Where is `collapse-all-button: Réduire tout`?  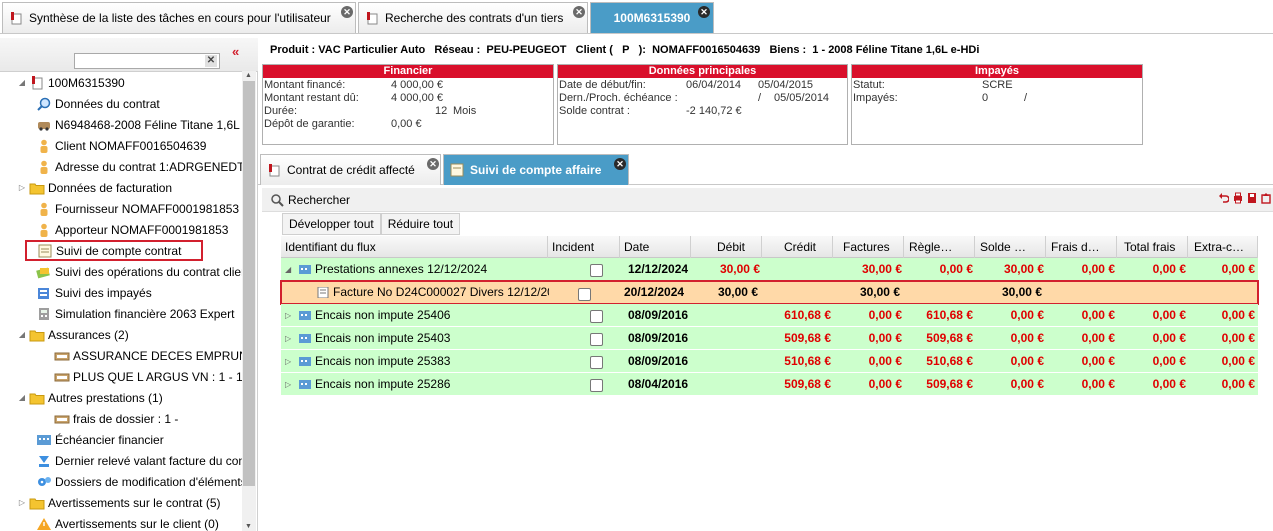 collapse-all-button: Réduire tout is located at coordinates (420, 224).